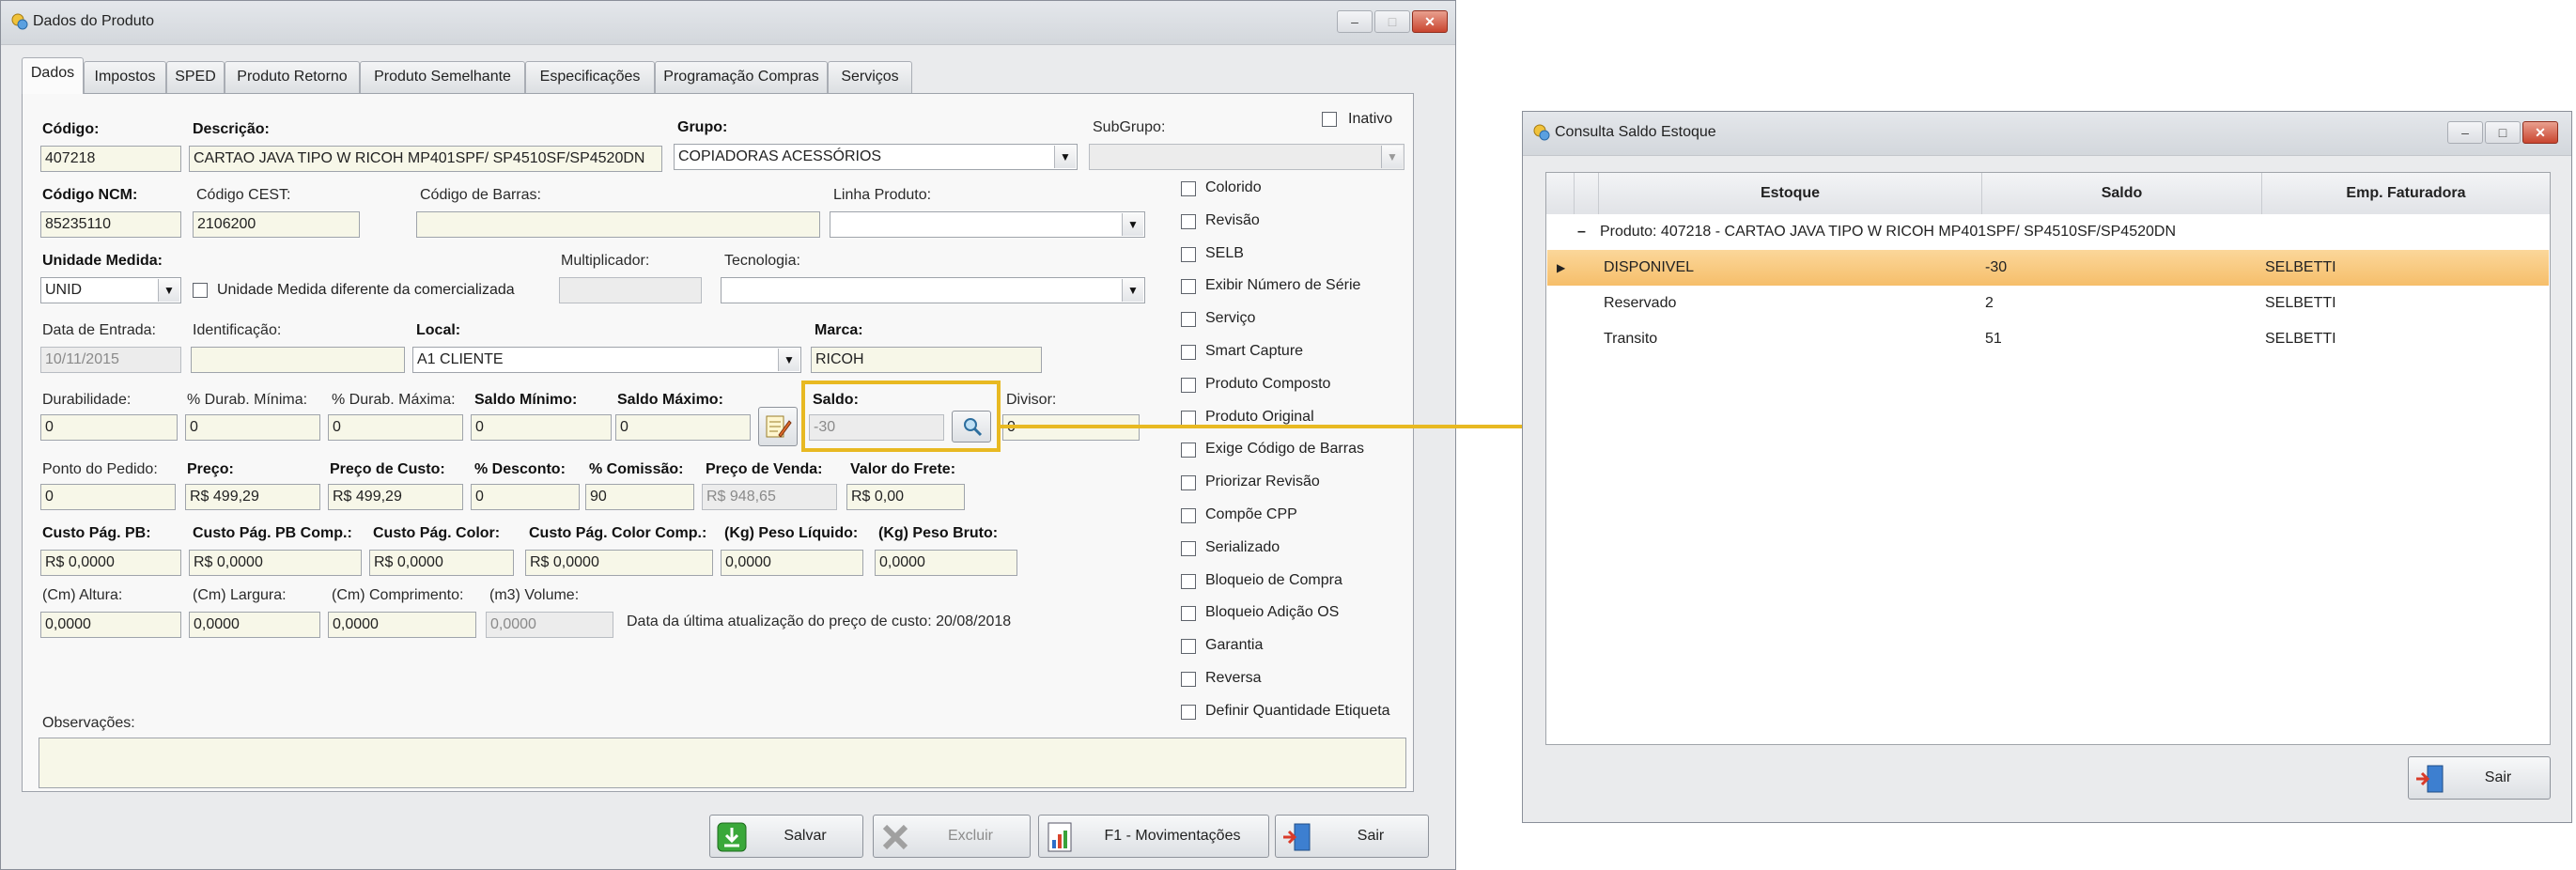 The width and height of the screenshot is (2576, 870). Describe the element at coordinates (108, 497) in the screenshot. I see `ponto-pedido-field: 0` at that location.